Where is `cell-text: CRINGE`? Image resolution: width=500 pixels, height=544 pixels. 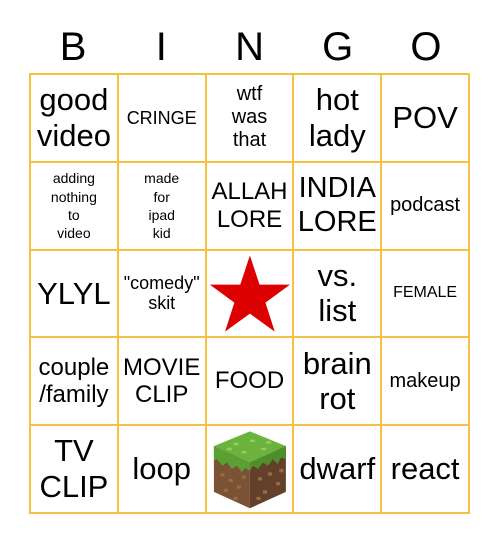 cell-text: CRINGE is located at coordinates (161, 117).